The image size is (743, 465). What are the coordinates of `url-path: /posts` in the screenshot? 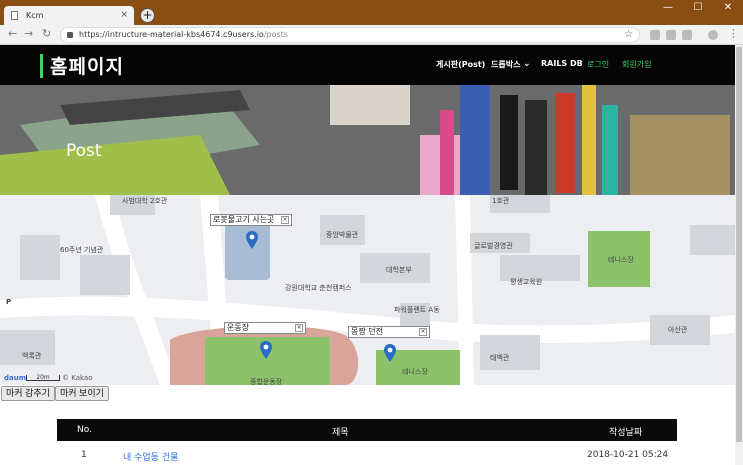 It's located at (275, 34).